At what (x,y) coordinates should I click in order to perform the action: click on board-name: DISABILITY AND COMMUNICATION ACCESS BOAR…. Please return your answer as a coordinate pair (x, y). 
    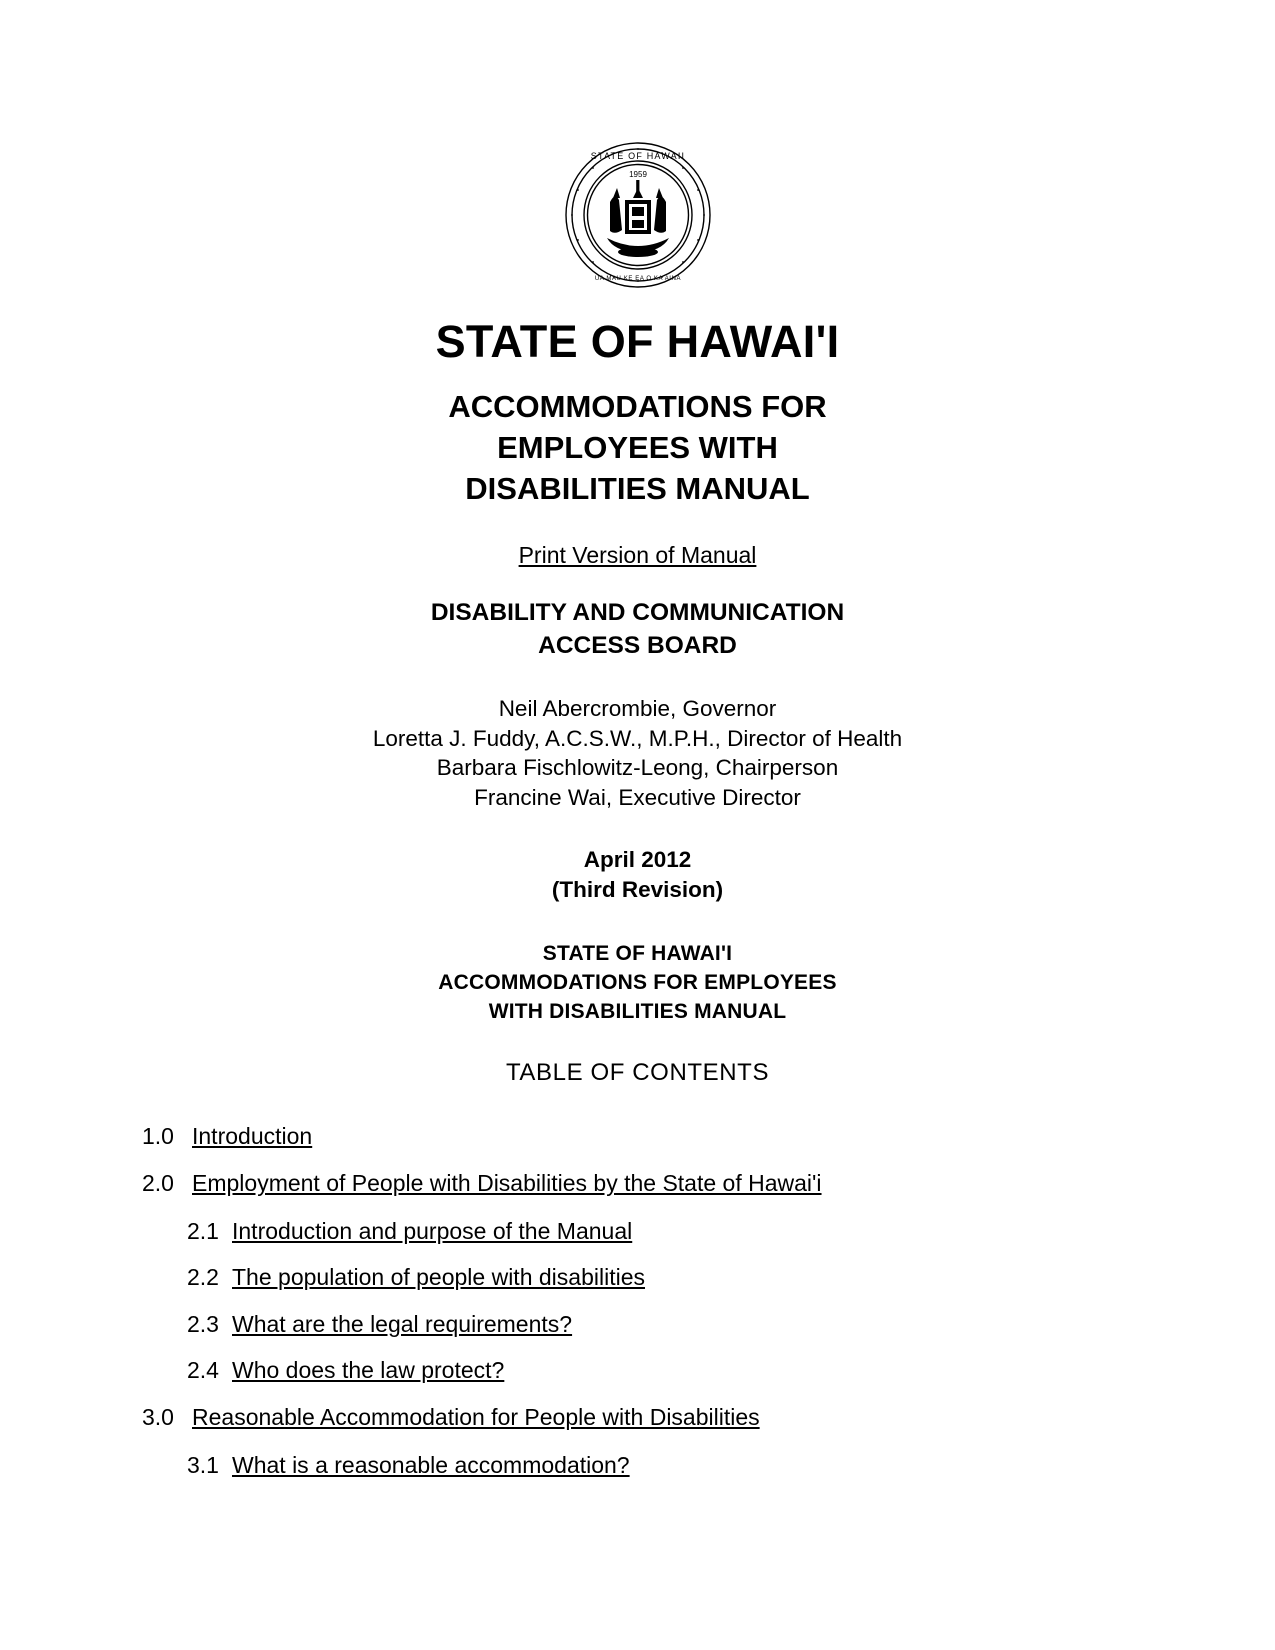
    Looking at the image, I should click on (637, 629).